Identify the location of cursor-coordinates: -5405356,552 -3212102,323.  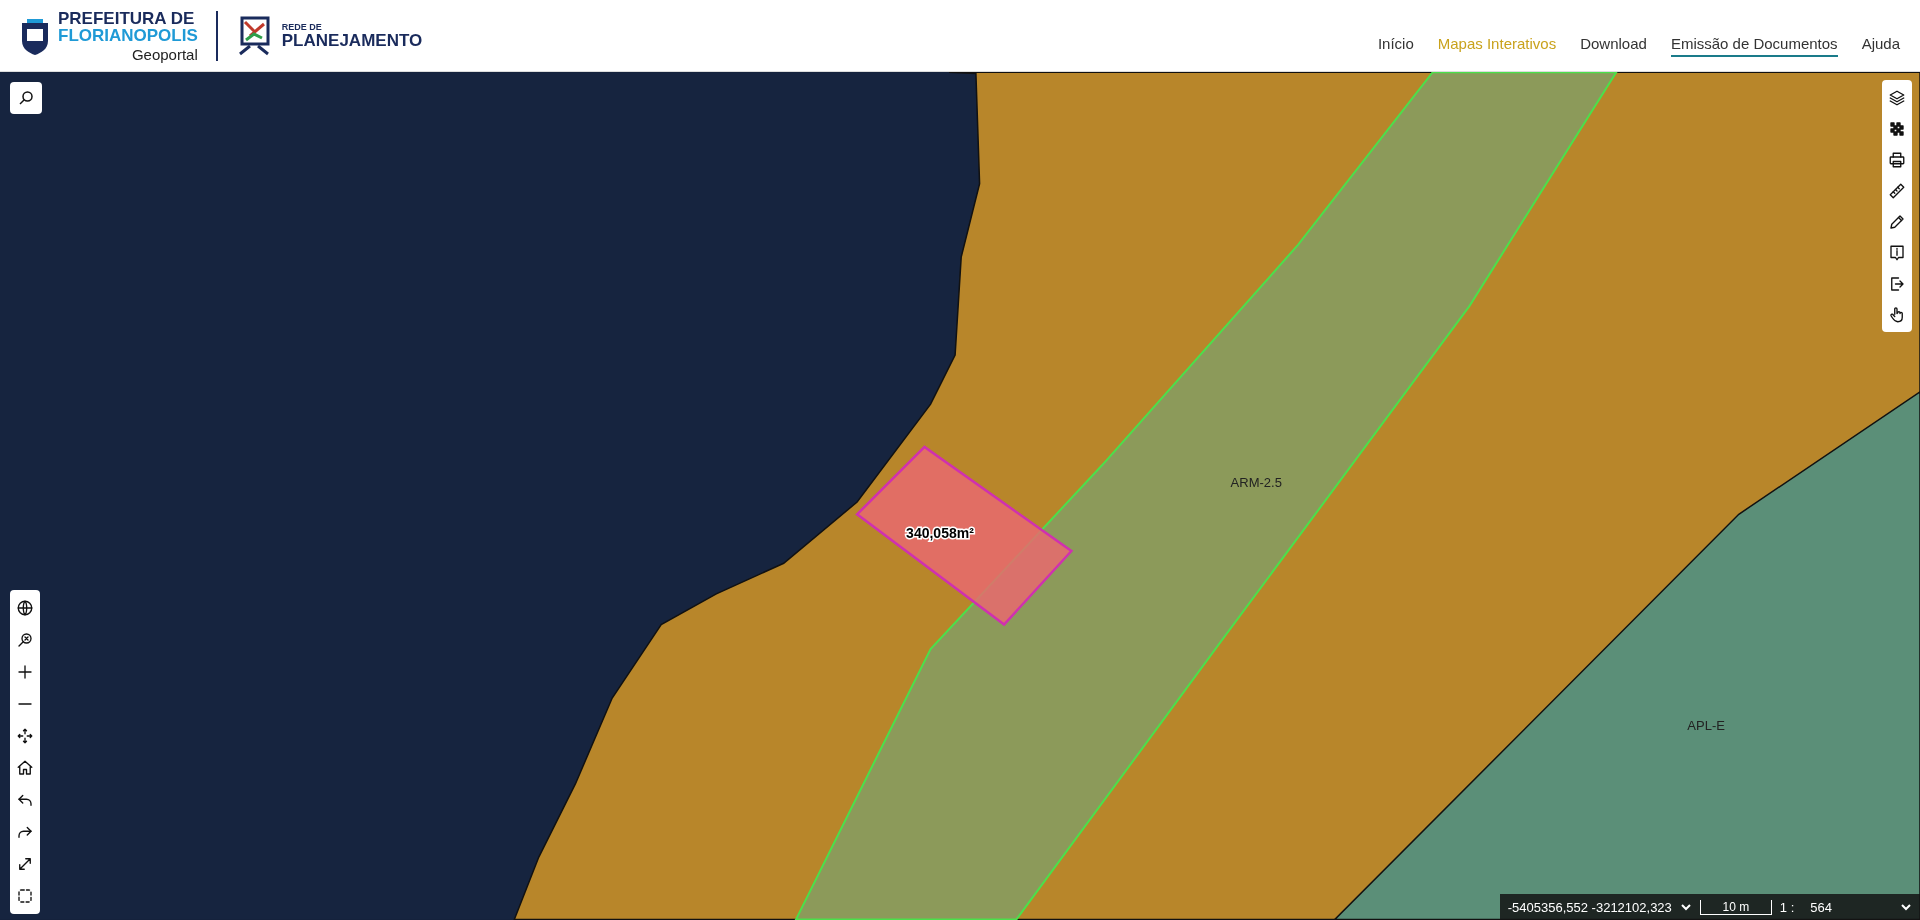
(1589, 907).